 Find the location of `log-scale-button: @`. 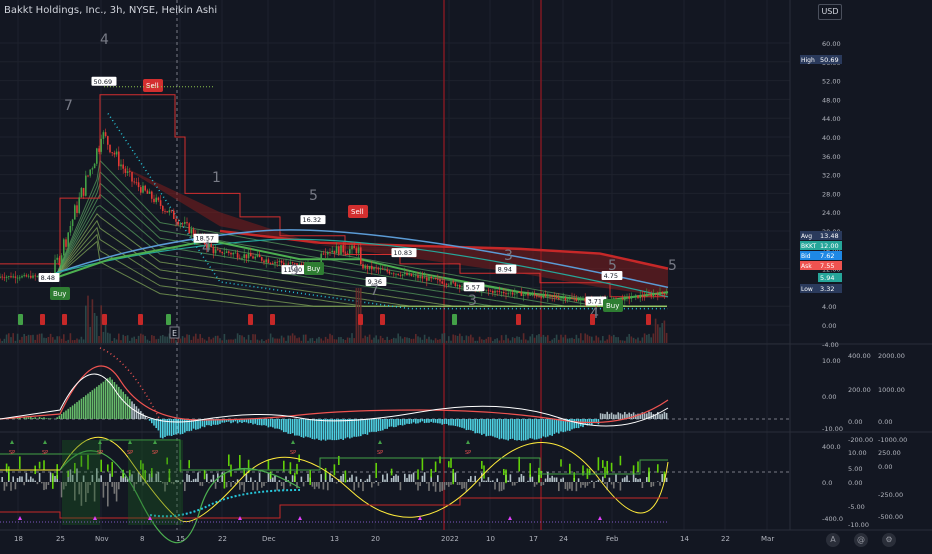

log-scale-button: @ is located at coordinates (861, 540).